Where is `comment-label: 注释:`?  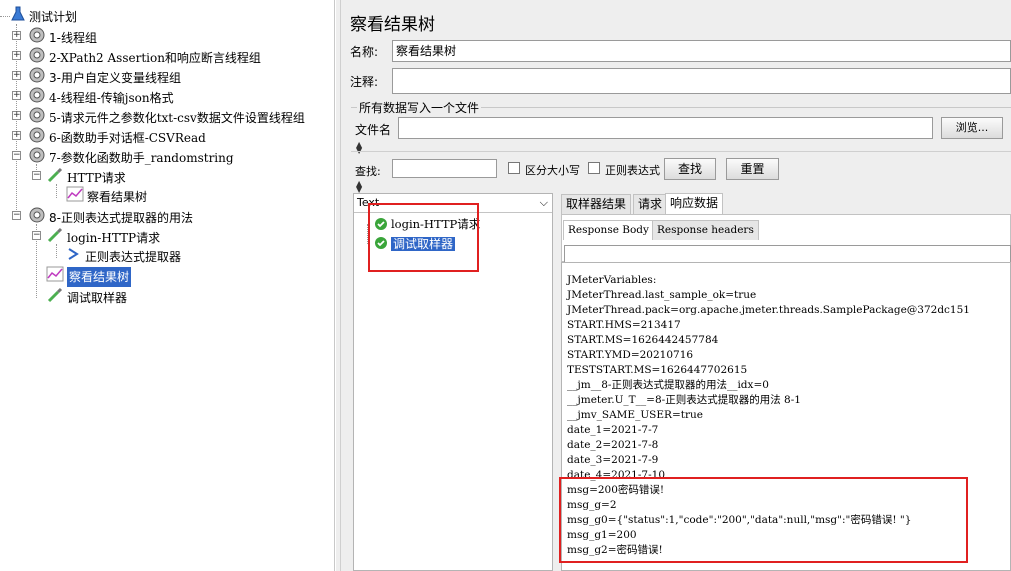 comment-label: 注释: is located at coordinates (364, 82).